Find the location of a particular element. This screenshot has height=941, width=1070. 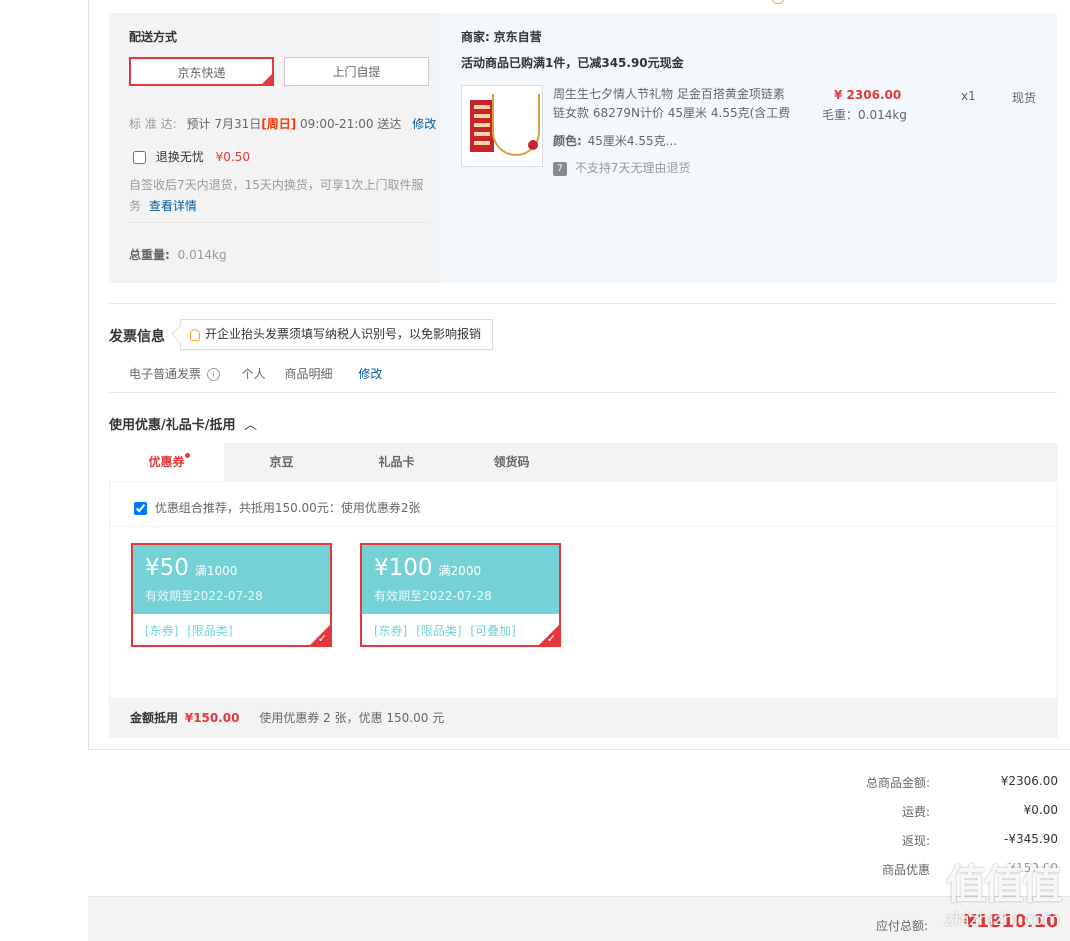

invoice-person: 个人 is located at coordinates (253, 374).